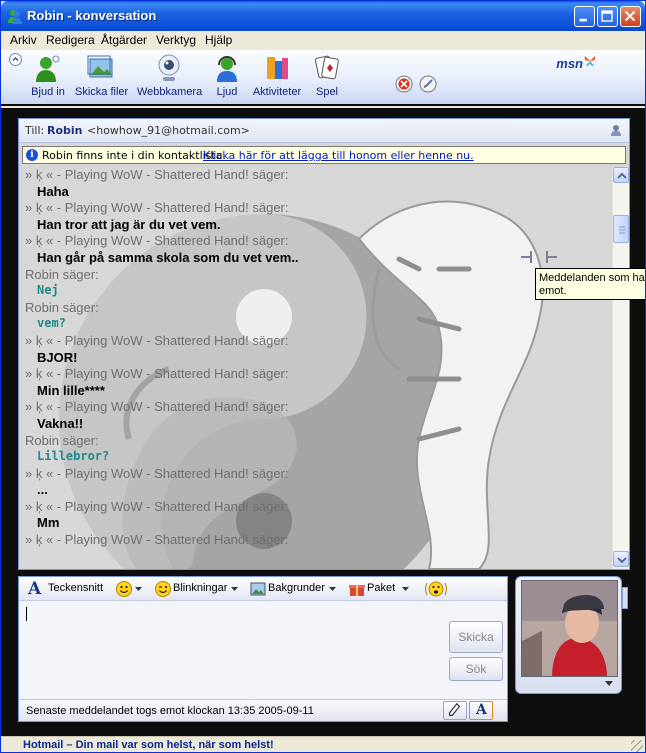  I want to click on window-title: Robin - konversation, so click(92, 15).